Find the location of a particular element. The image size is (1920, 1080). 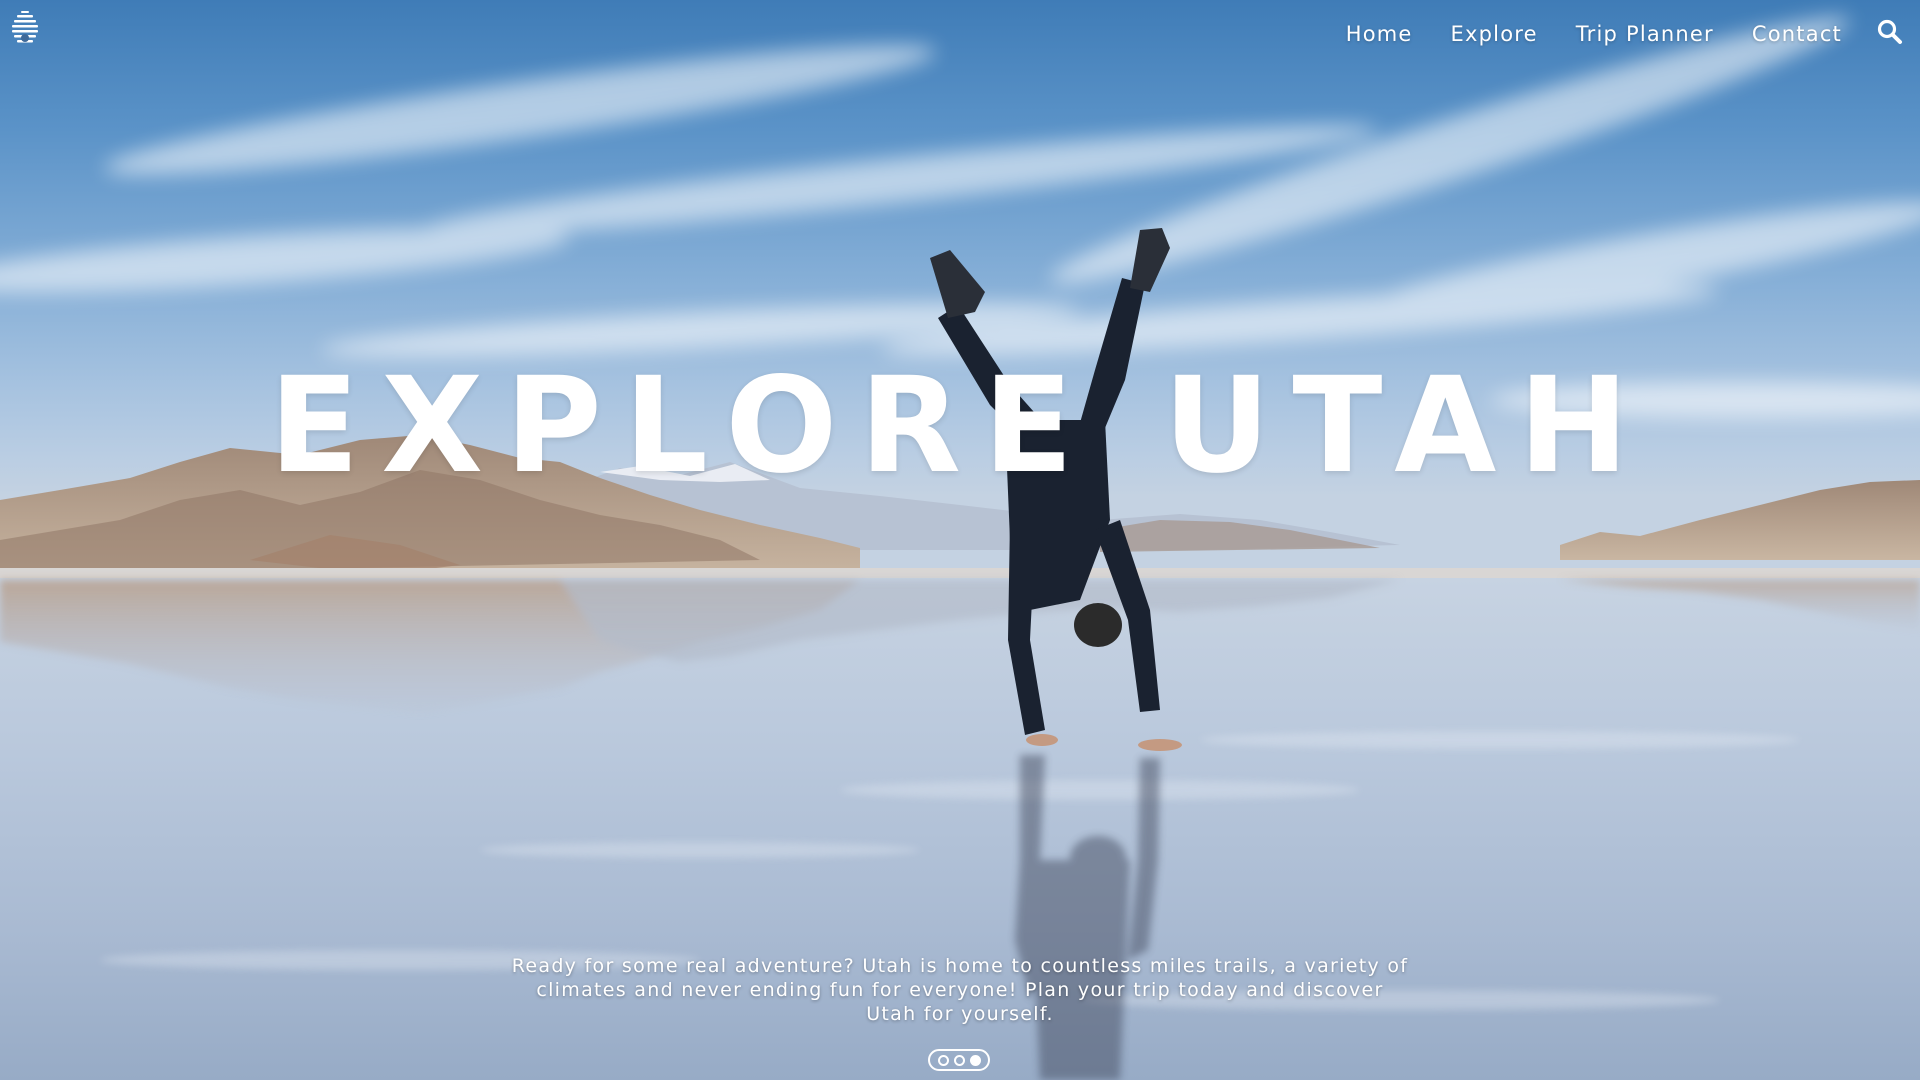

nav-links: Home Explore Trip Planner Contact is located at coordinates (1594, 34).